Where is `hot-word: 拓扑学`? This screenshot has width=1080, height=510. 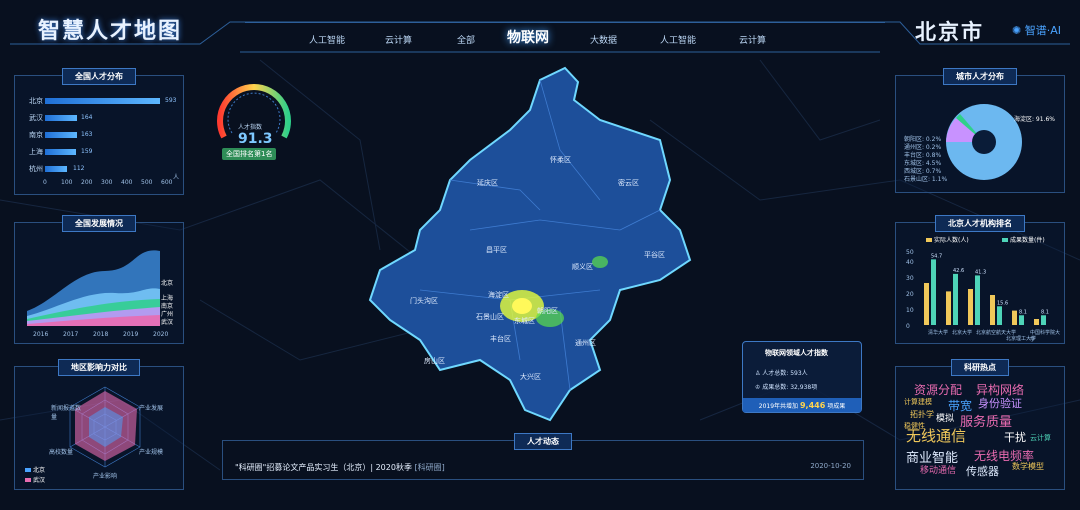
hot-word: 拓扑学 is located at coordinates (922, 414).